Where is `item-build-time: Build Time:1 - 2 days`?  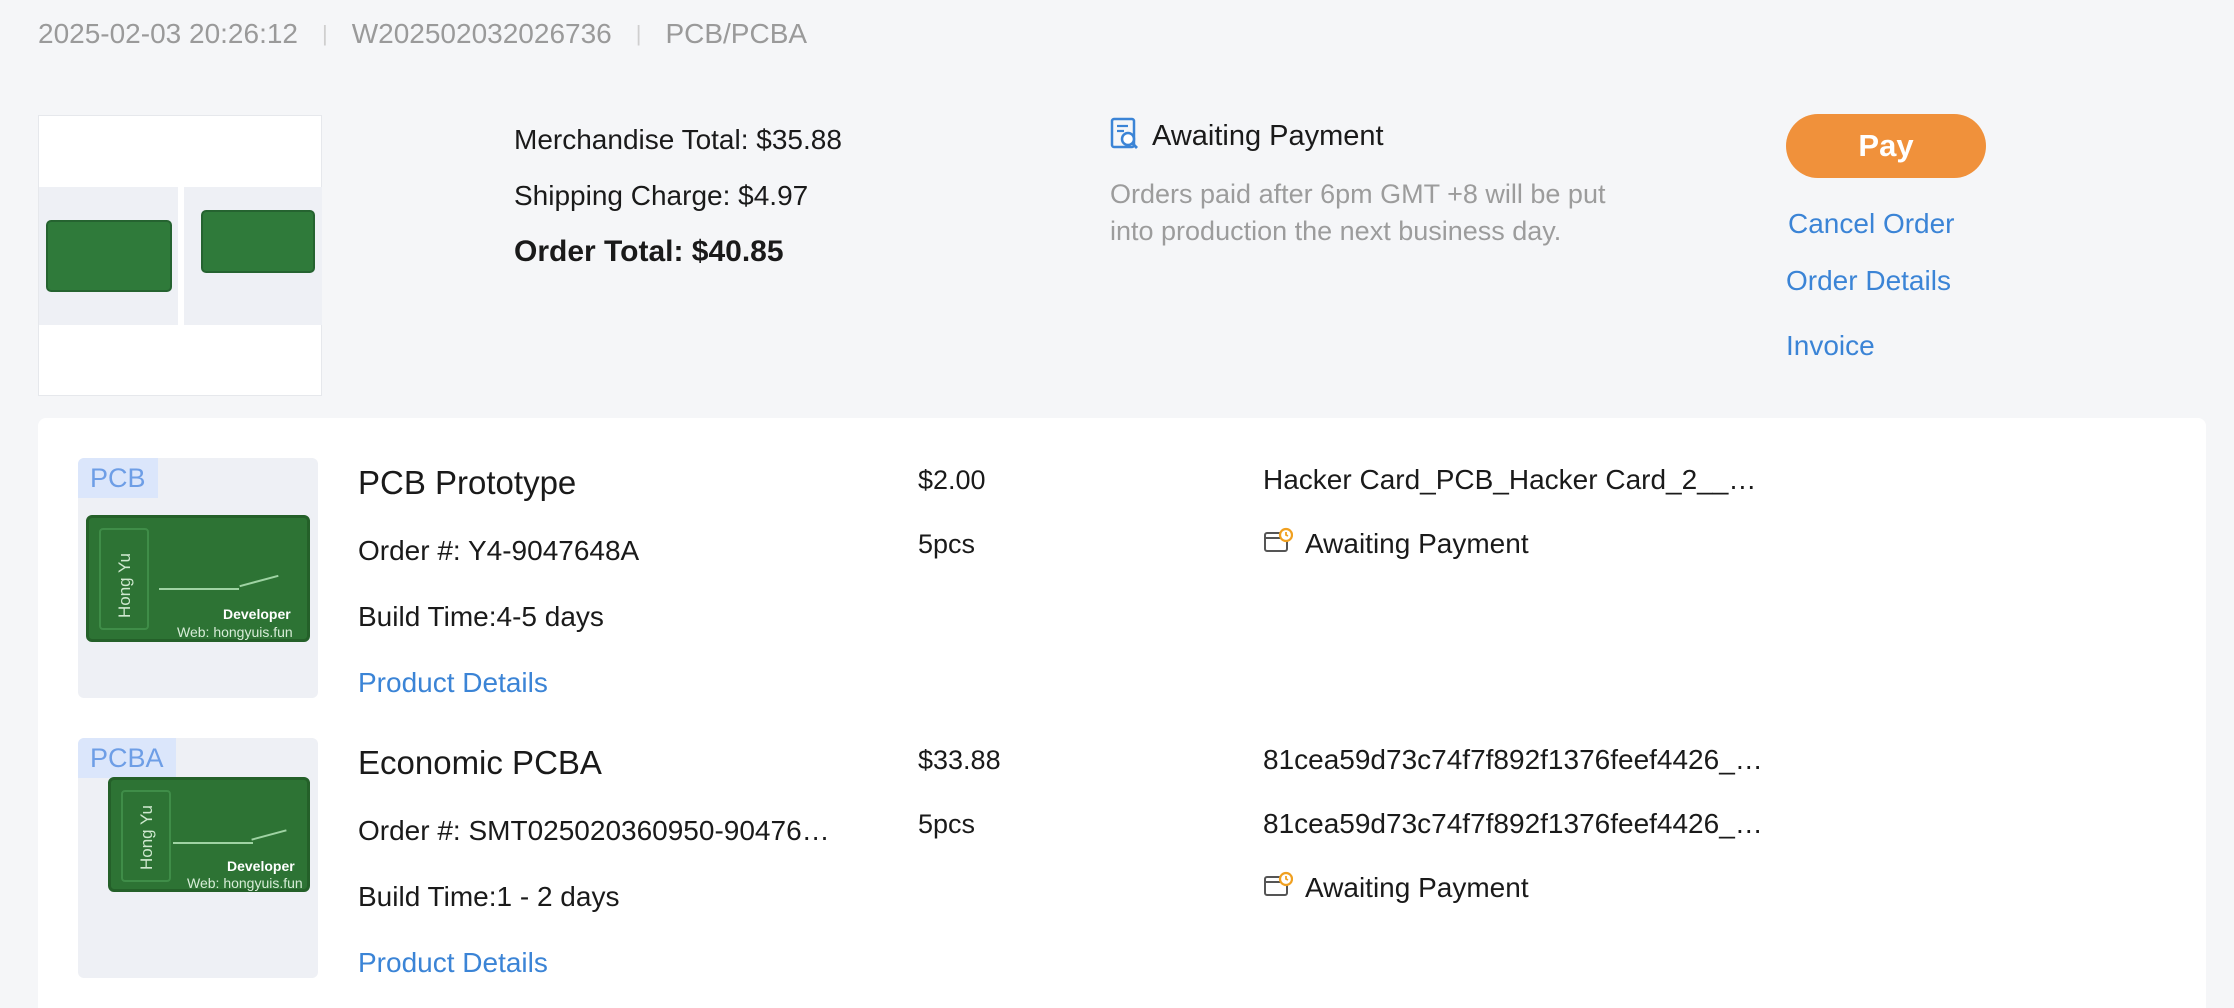
item-build-time: Build Time:1 - 2 days is located at coordinates (489, 896).